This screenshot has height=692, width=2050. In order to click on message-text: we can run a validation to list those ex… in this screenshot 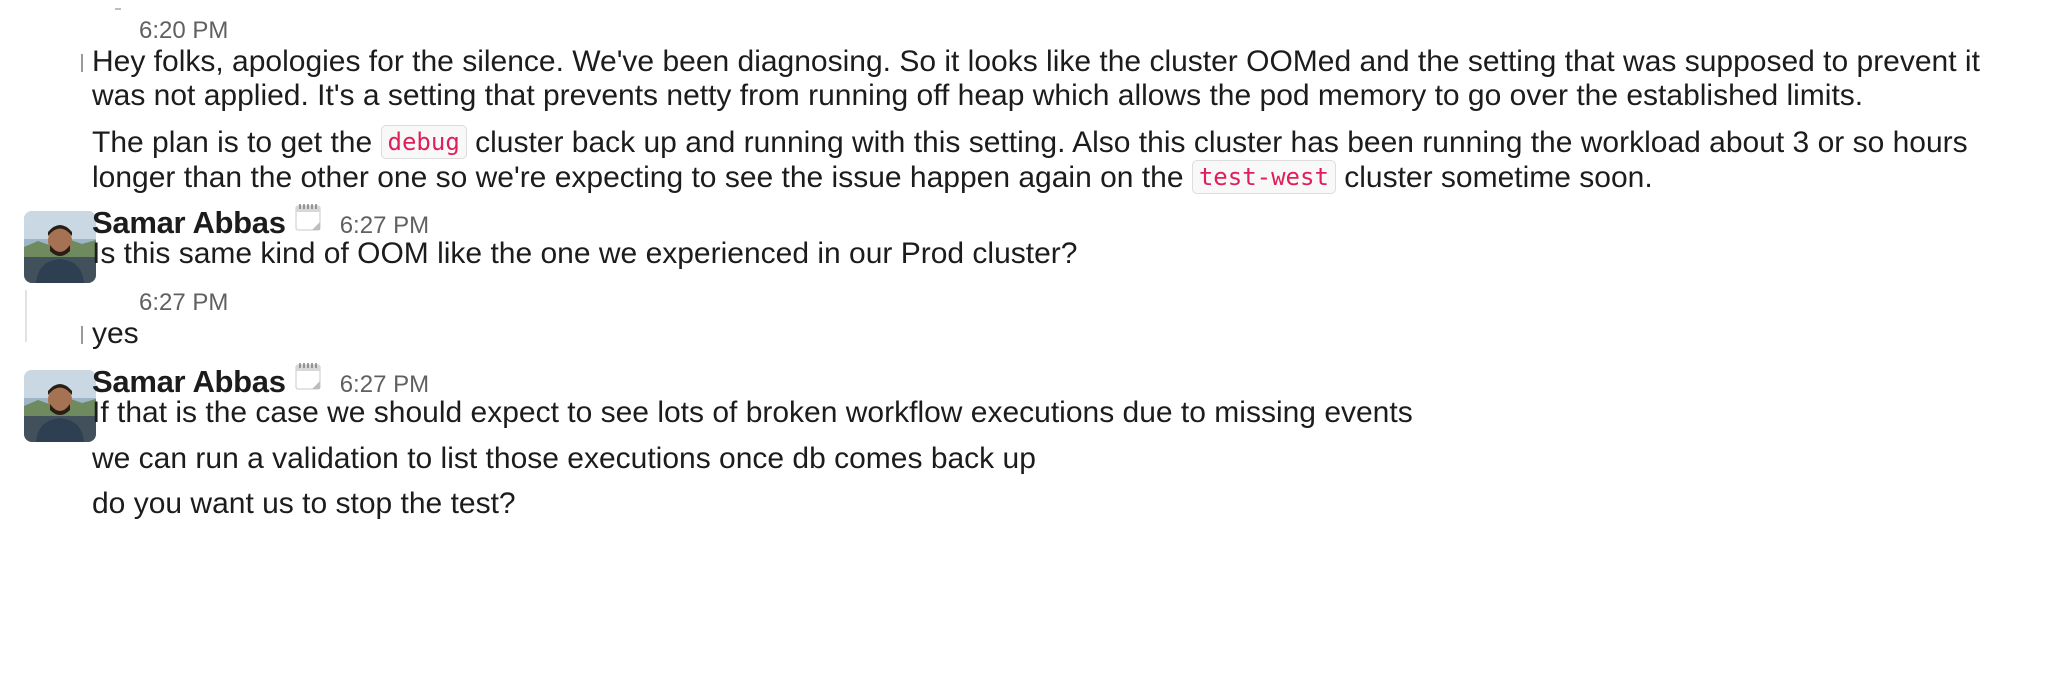, I will do `click(564, 458)`.